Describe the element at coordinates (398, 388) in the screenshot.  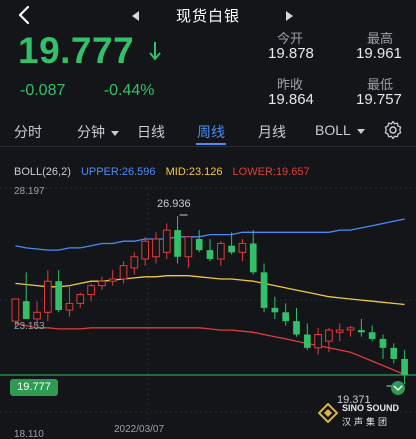
I see `scroll-to-latest-icon` at that location.